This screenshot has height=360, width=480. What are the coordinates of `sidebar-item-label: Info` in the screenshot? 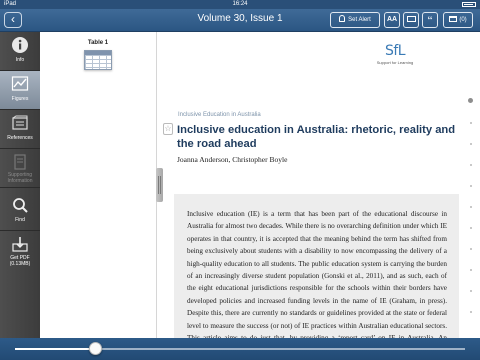 It's located at (20, 60).